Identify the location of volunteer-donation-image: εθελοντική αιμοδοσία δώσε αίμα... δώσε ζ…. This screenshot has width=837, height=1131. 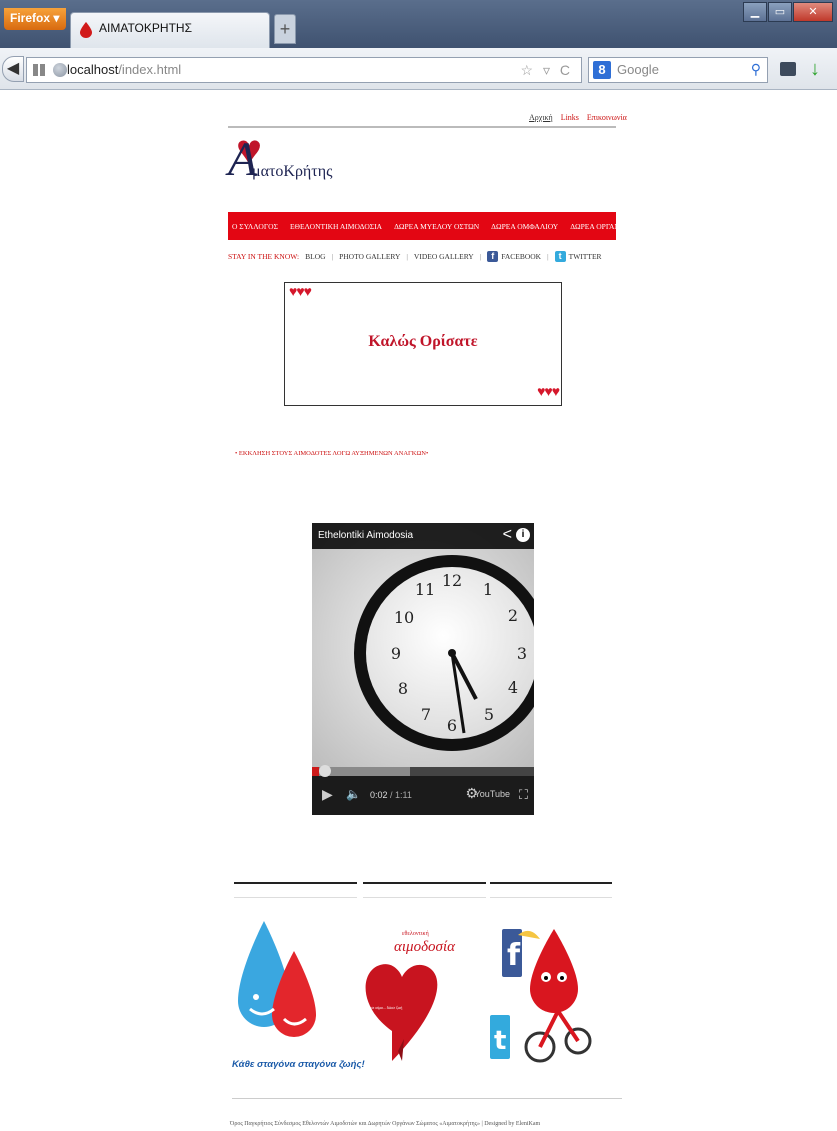
(418, 996).